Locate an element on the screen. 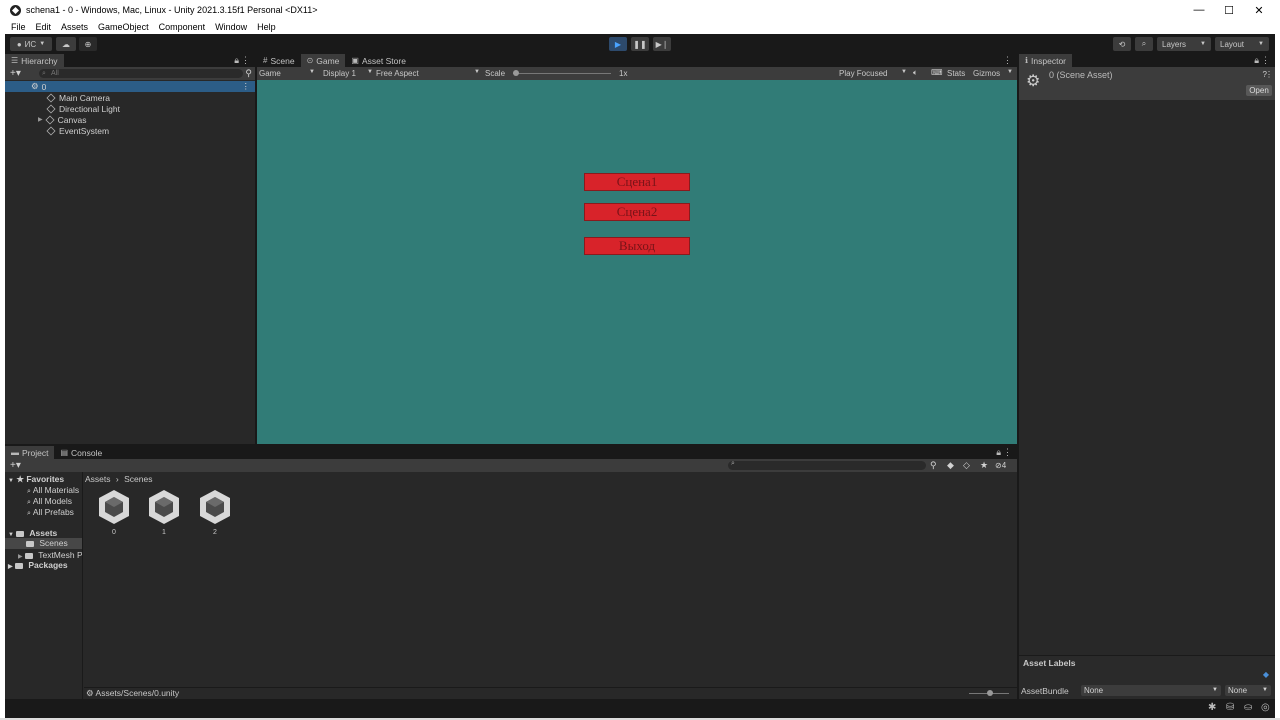 The height and width of the screenshot is (720, 1280). maximize-button: ☐ is located at coordinates (1229, 10).